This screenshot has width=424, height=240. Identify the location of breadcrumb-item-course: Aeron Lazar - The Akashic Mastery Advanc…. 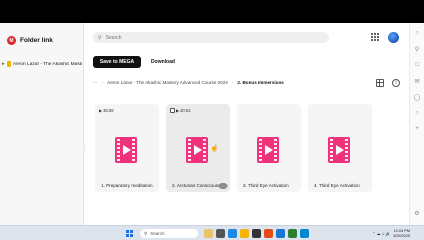
(167, 82).